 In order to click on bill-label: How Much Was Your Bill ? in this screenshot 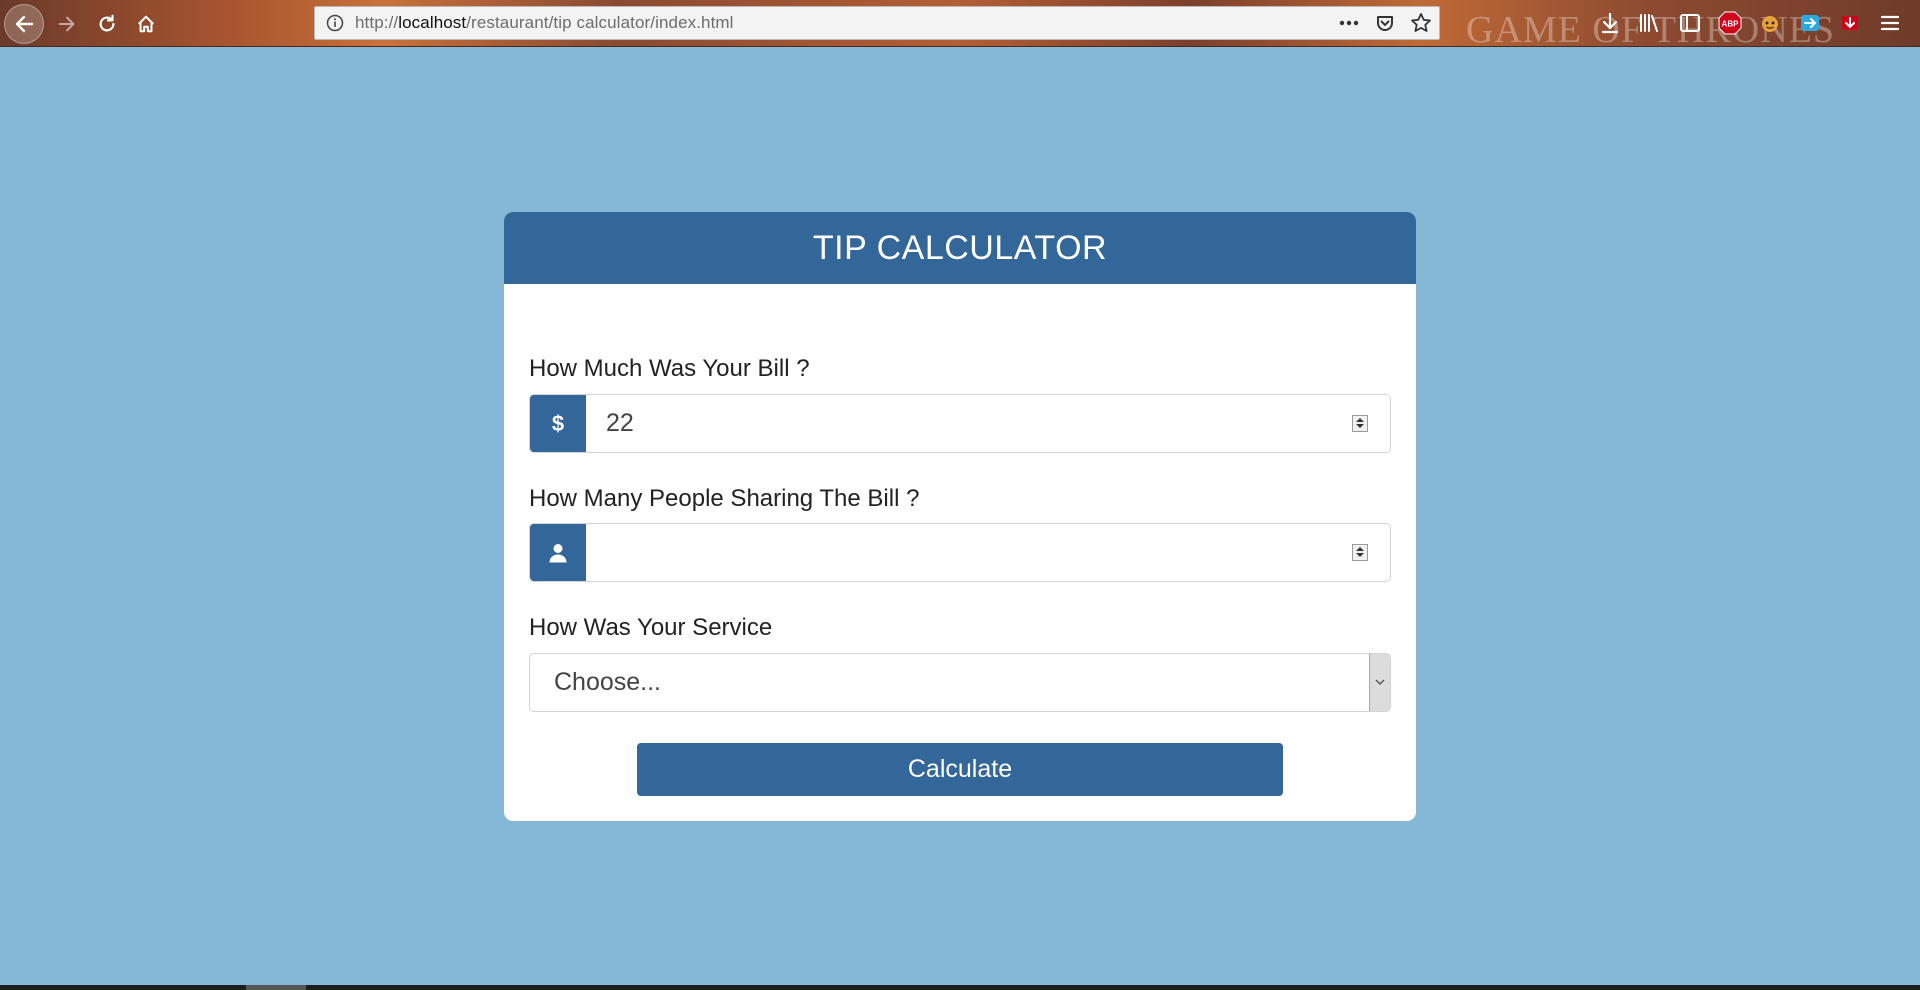, I will do `click(669, 368)`.